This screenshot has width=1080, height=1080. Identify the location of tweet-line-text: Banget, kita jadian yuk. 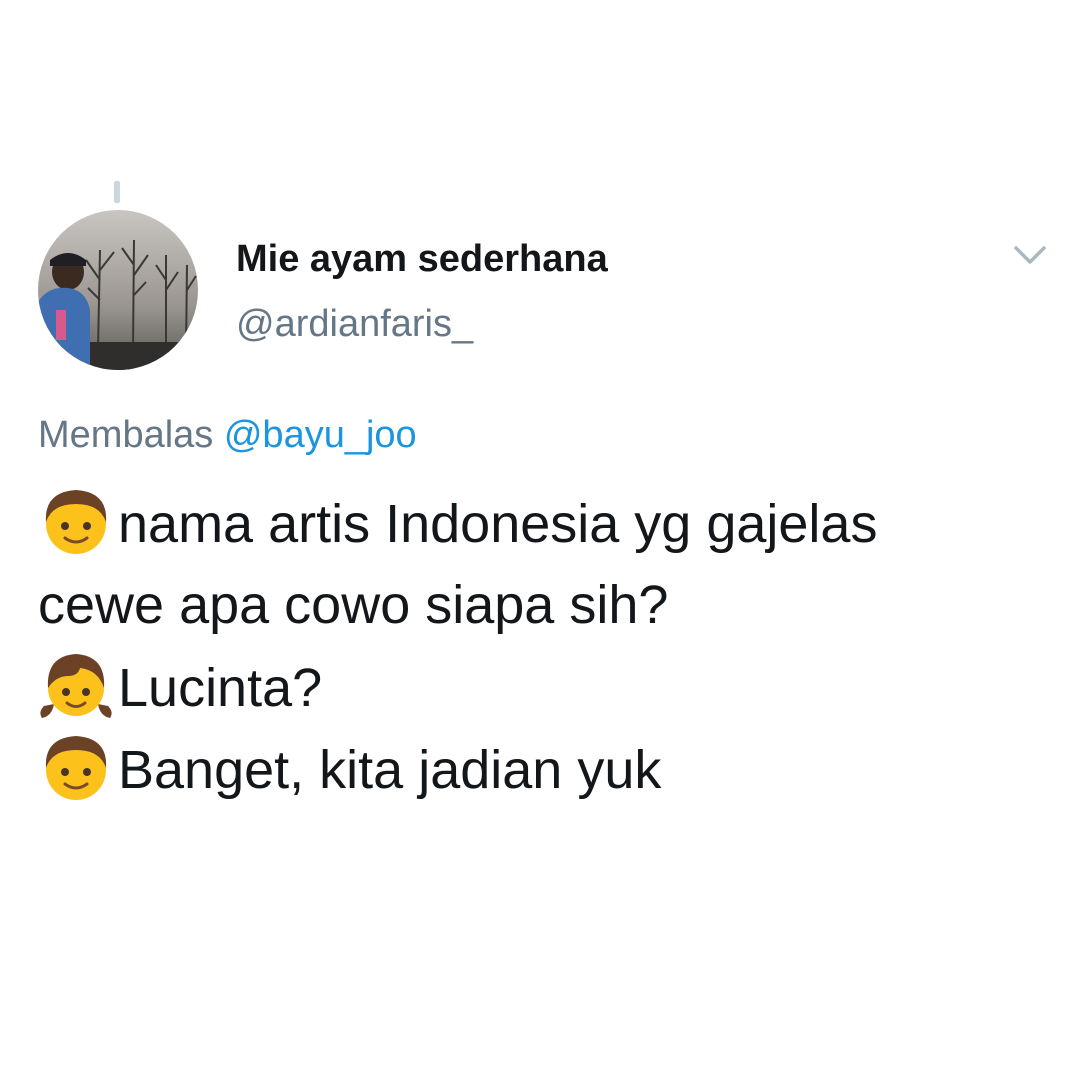
(390, 770).